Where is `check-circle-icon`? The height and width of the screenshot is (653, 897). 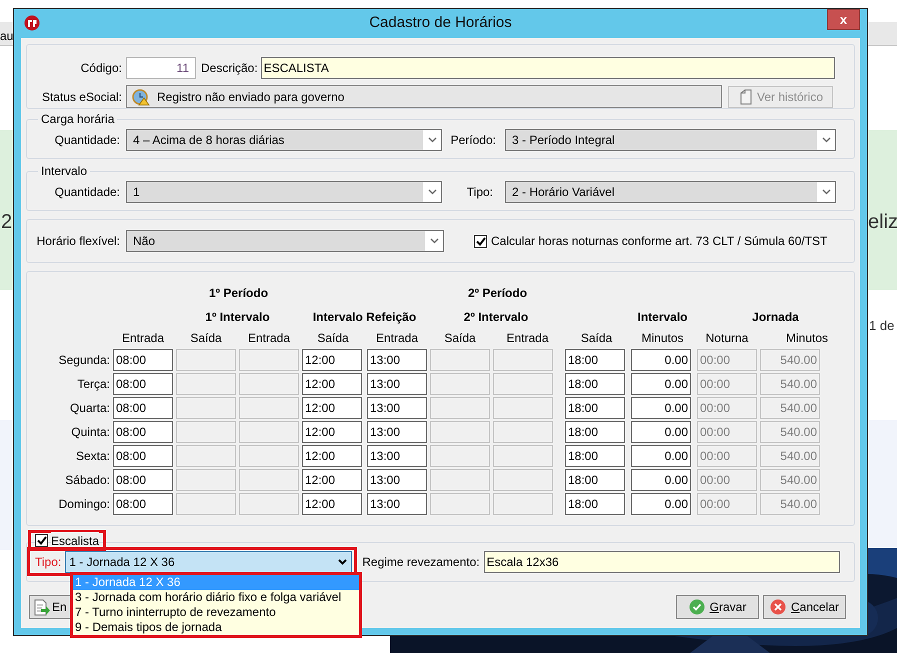
check-circle-icon is located at coordinates (696, 607).